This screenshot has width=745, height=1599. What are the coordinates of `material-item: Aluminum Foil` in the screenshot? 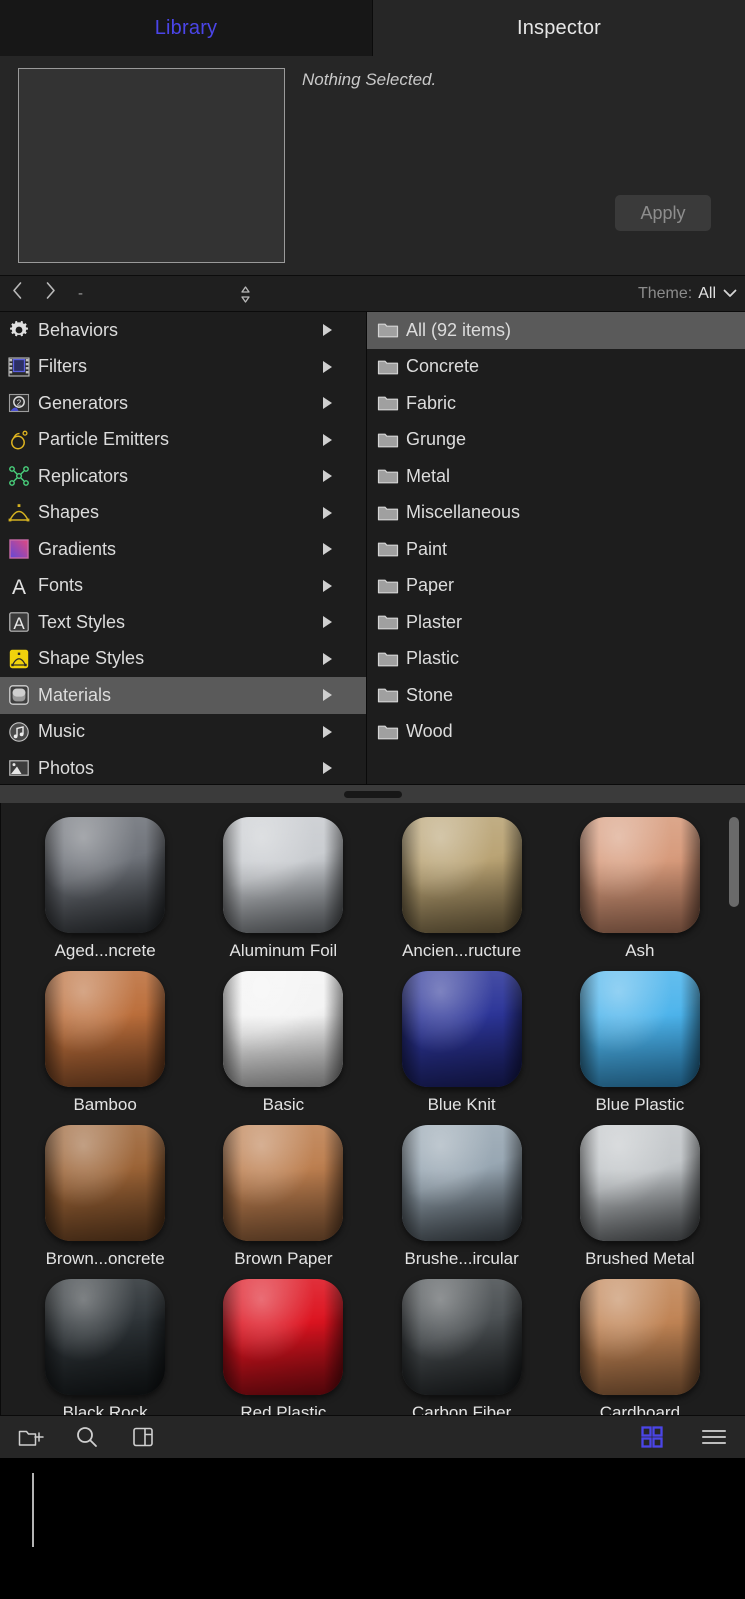 It's located at (283, 889).